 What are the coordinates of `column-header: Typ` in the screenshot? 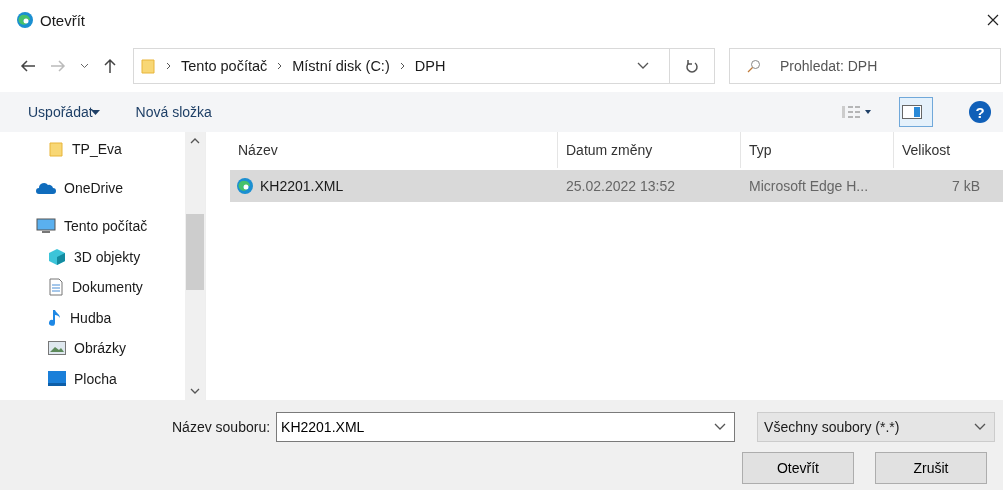 It's located at (817, 150).